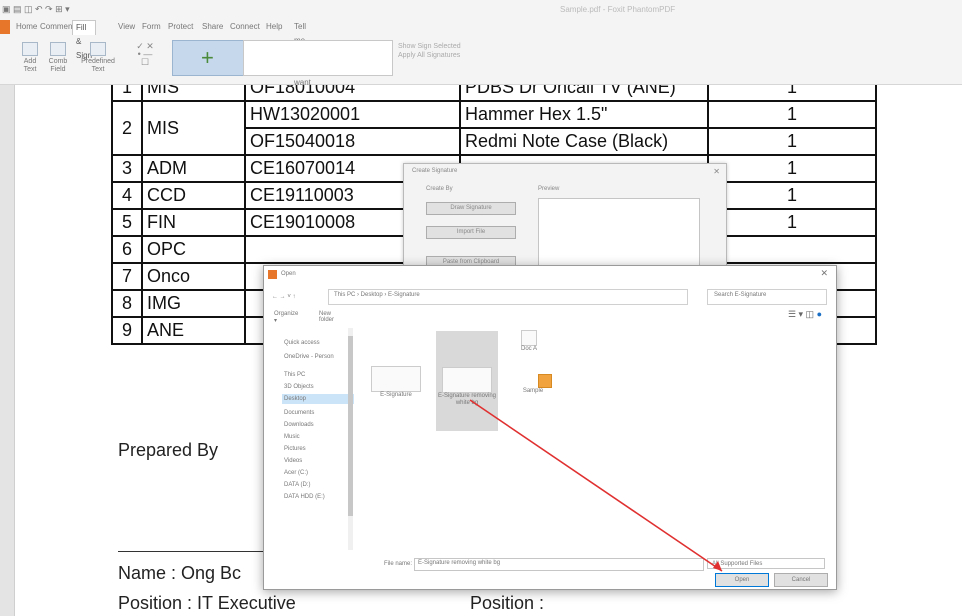  I want to click on search-placeholder: Search E-Signature, so click(740, 295).